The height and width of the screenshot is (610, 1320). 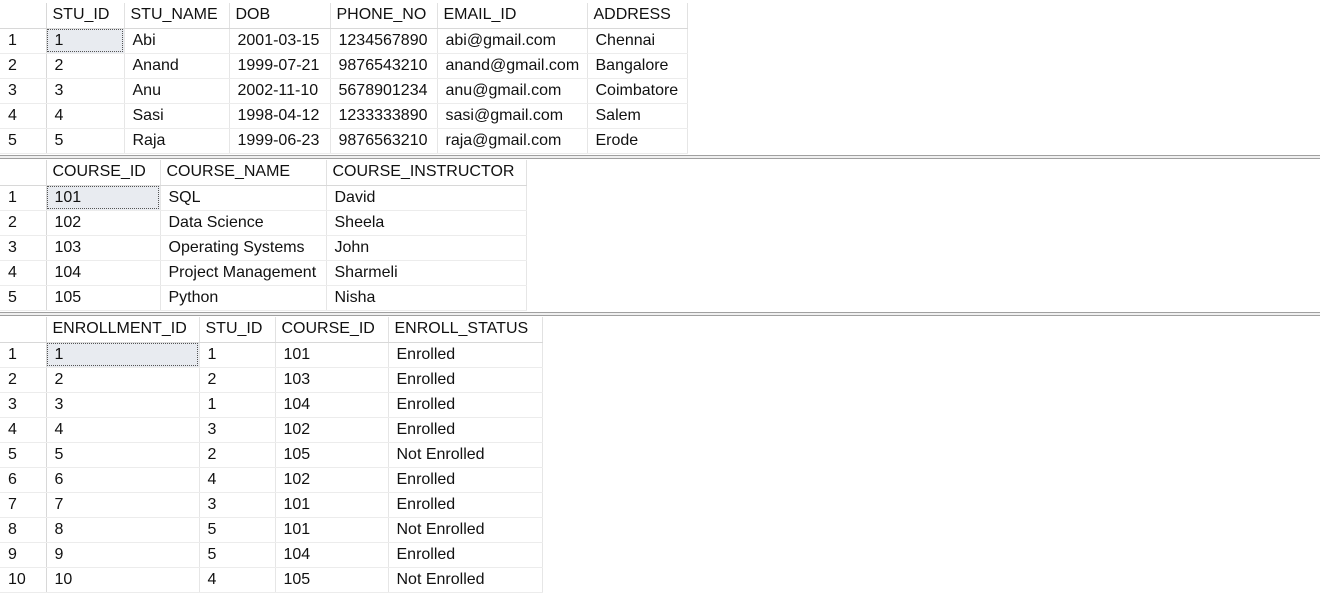 What do you see at coordinates (23, 530) in the screenshot?
I see `row-number: 8` at bounding box center [23, 530].